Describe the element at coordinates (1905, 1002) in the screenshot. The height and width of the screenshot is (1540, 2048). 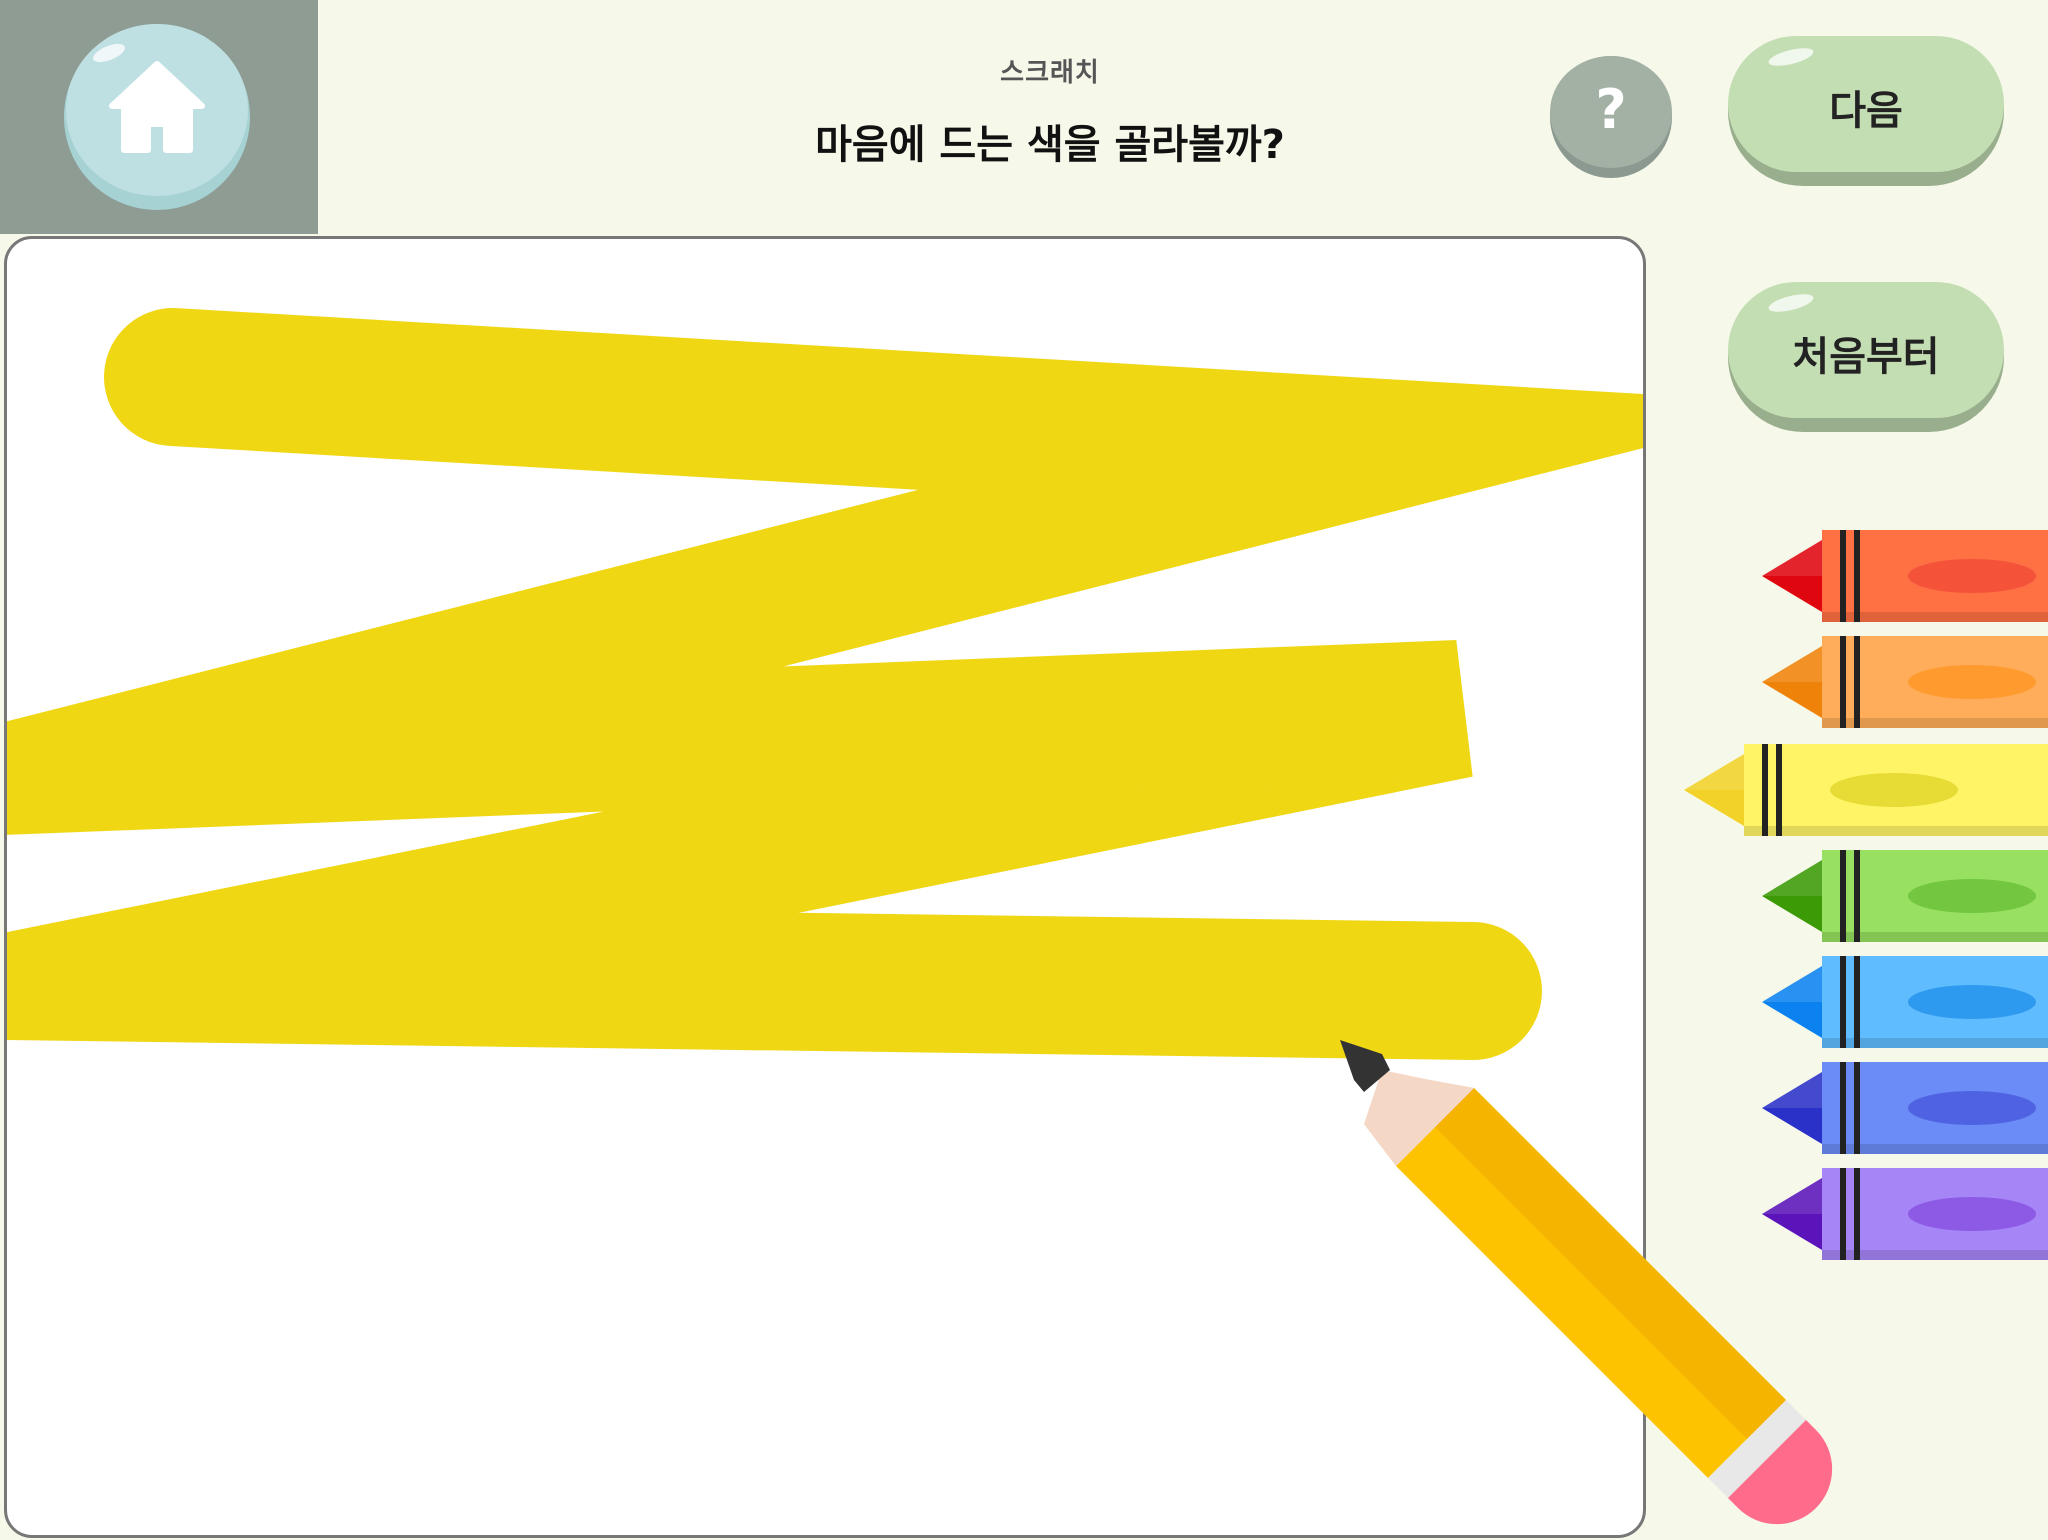
I see `crayon-sky-blue` at that location.